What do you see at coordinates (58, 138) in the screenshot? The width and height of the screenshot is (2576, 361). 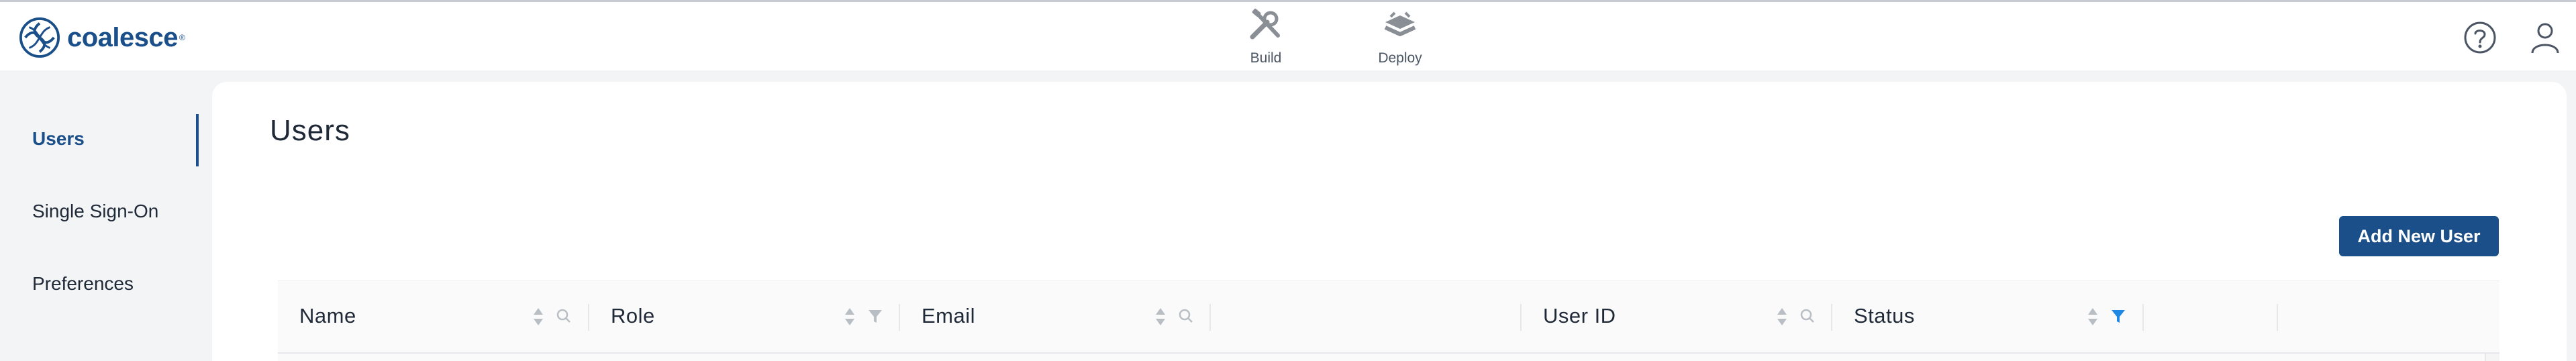 I see `sidebar-item-users: Users` at bounding box center [58, 138].